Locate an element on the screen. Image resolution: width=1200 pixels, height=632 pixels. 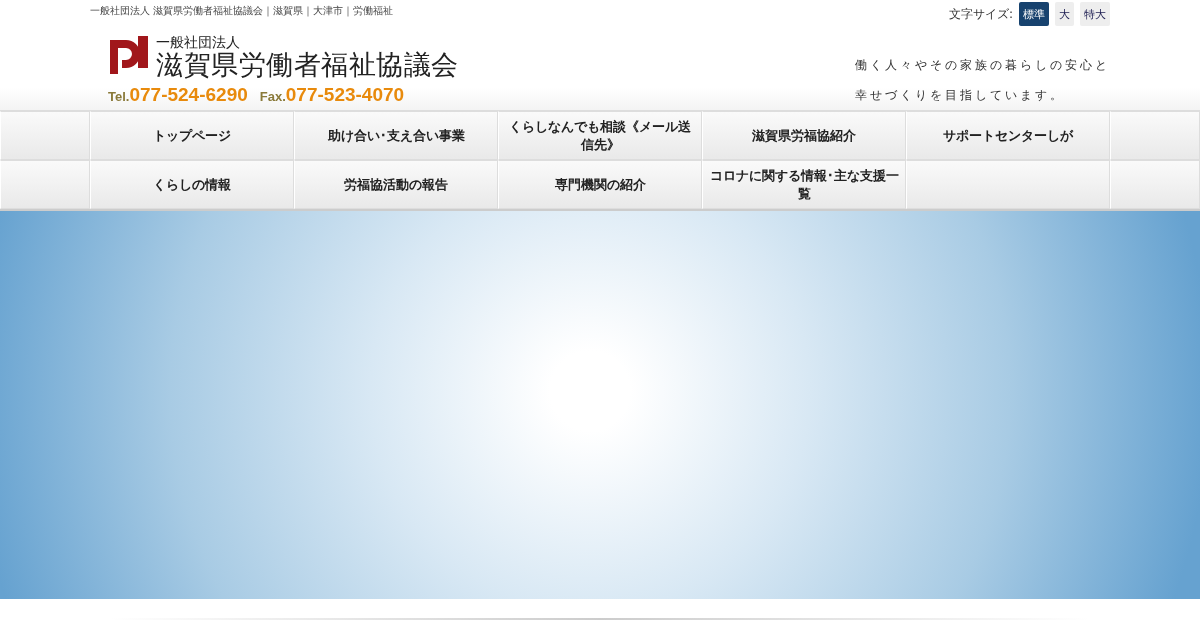
tel-label: Tel. is located at coordinates (119, 96).